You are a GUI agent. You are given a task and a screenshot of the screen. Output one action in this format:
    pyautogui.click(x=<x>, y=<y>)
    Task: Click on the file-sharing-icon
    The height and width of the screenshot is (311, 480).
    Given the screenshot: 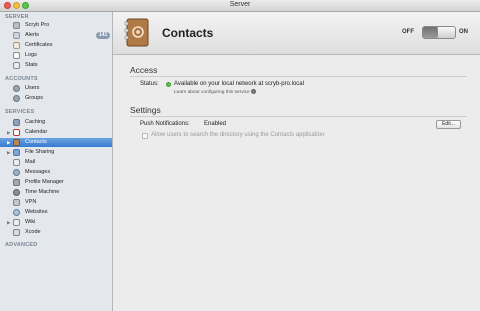 What is the action you would take?
    pyautogui.click(x=16, y=152)
    